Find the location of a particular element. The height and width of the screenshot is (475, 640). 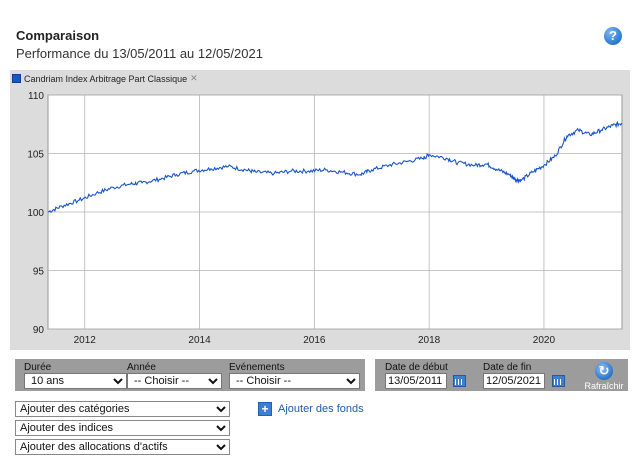

y-tick-label: 100 is located at coordinates (35, 213).